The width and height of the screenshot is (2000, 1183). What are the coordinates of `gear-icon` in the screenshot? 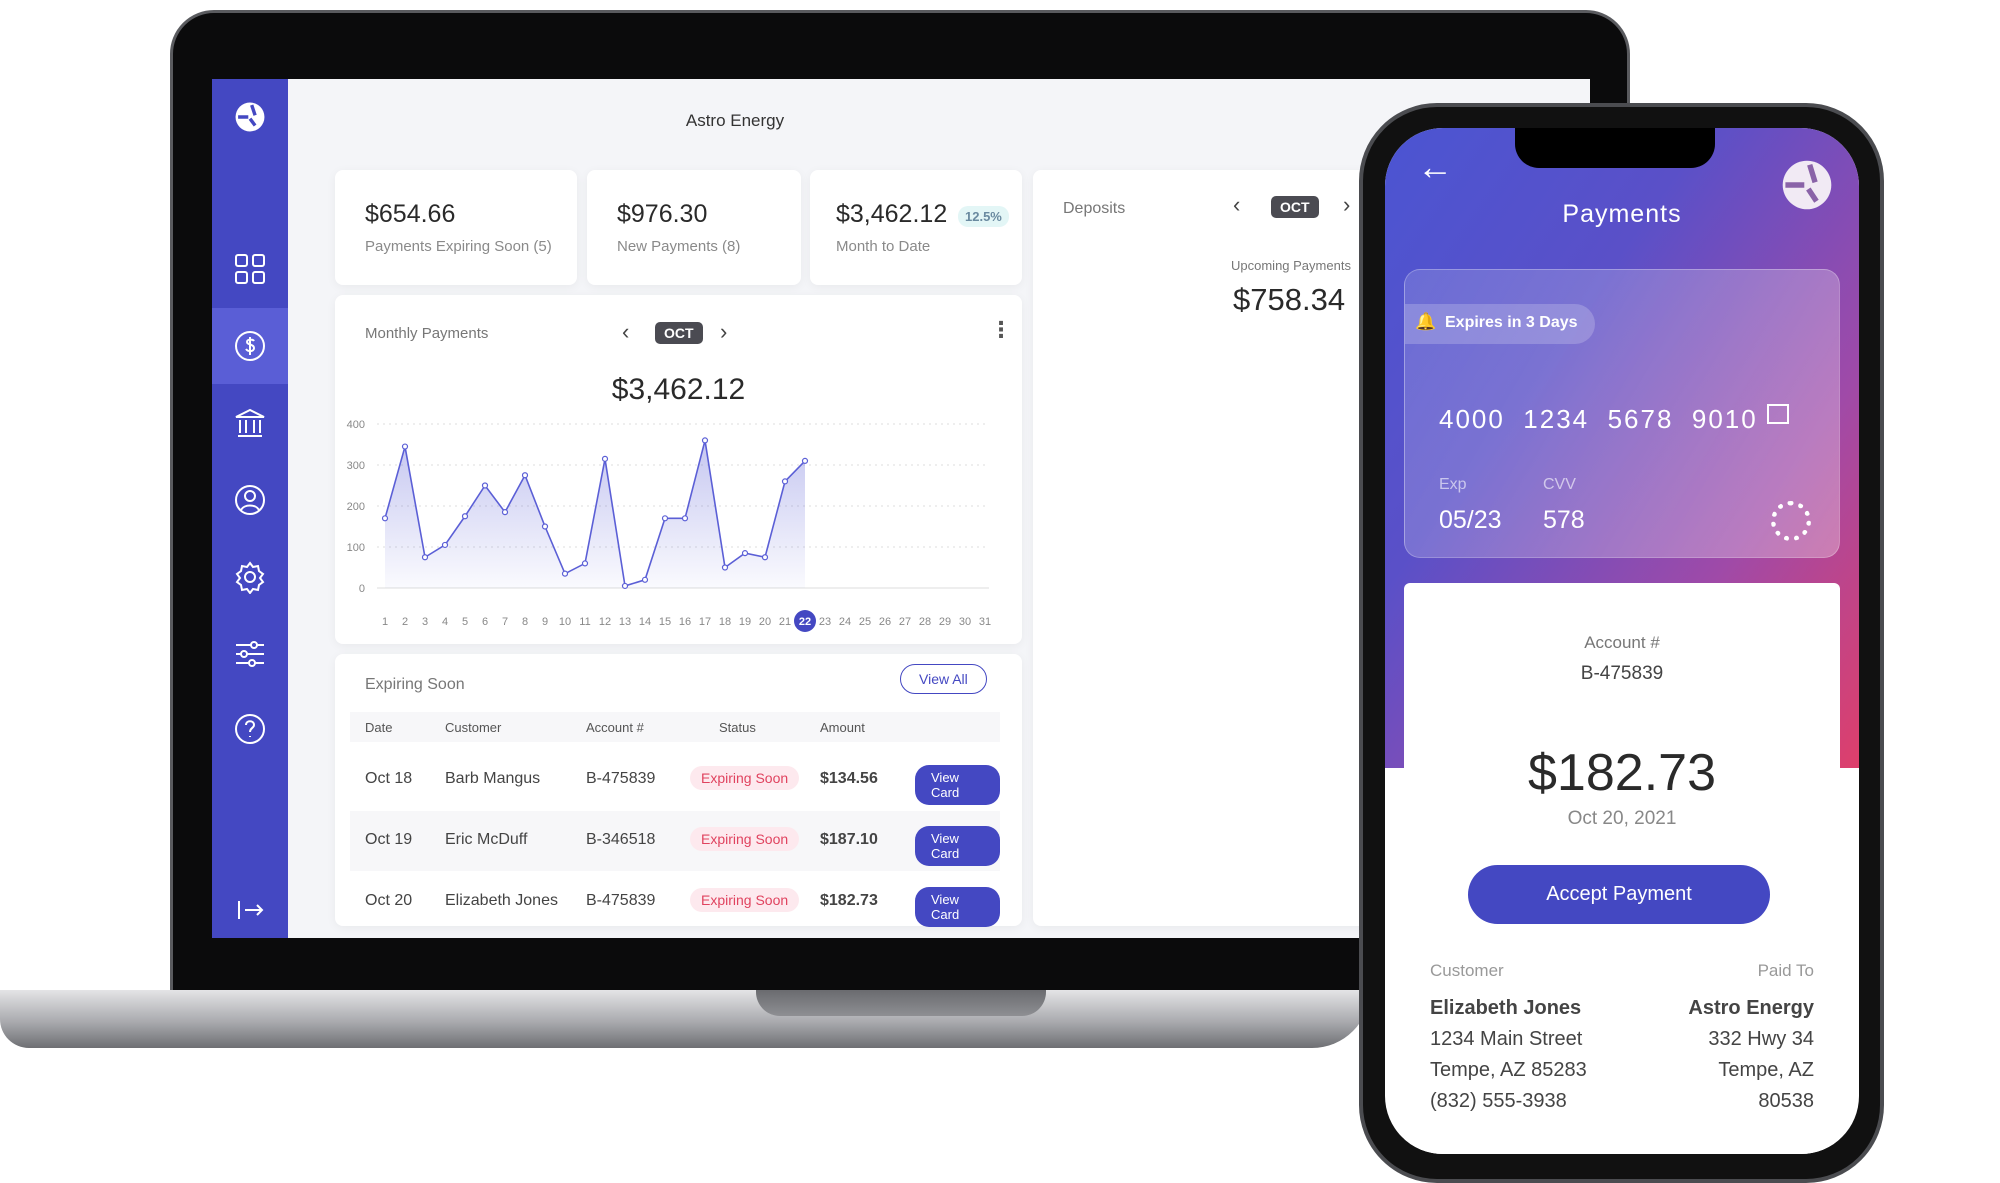 It's located at (250, 577).